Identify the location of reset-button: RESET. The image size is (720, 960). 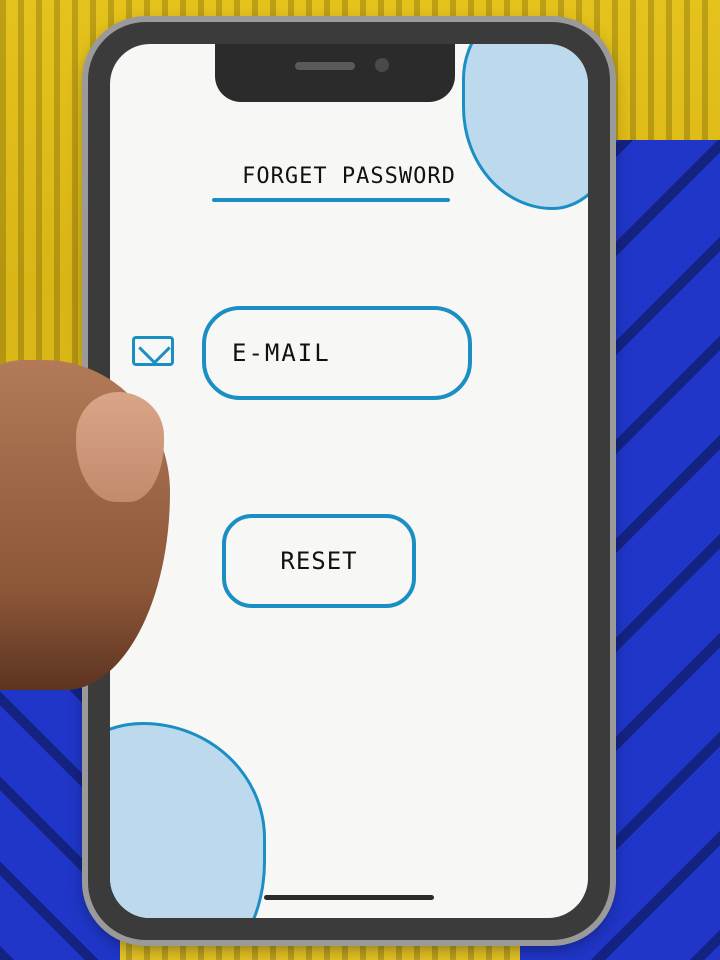
(319, 561).